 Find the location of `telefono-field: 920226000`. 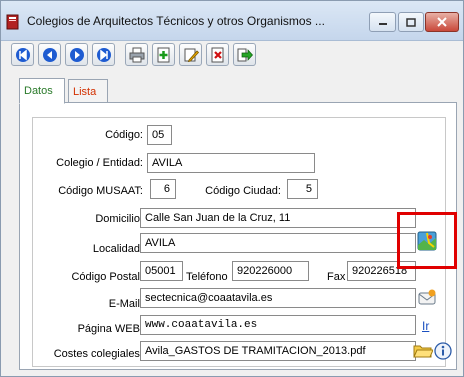

telefono-field: 920226000 is located at coordinates (270, 271).